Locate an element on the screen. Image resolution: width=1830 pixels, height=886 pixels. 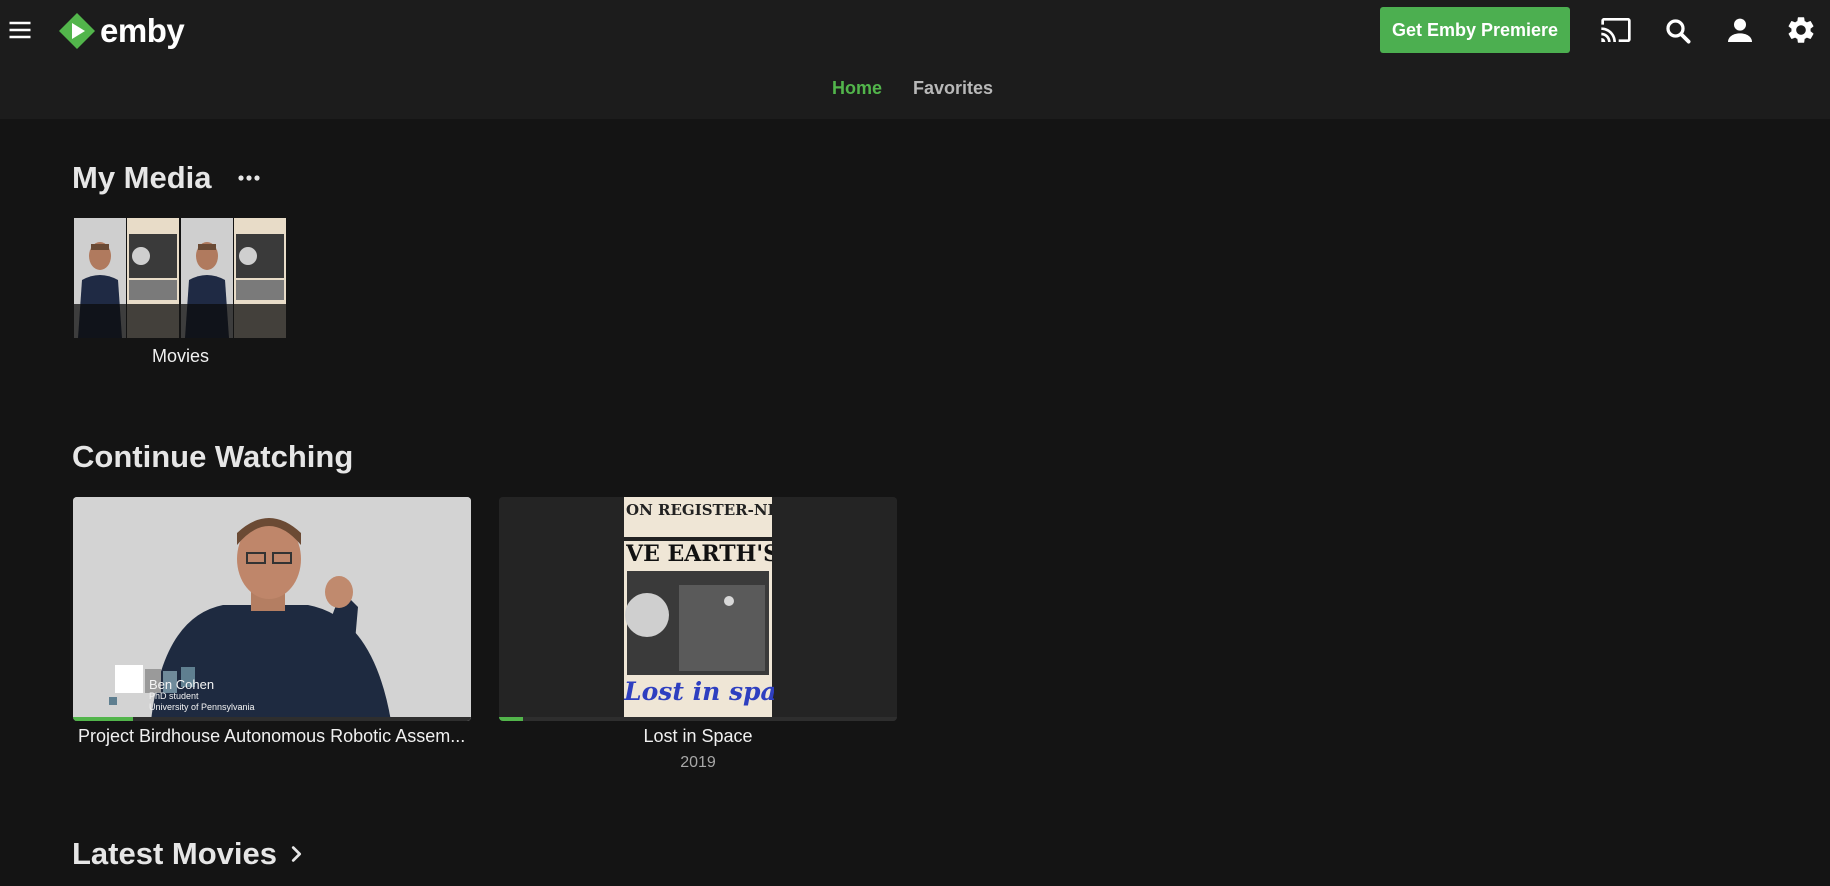
library-label-movies: Movies is located at coordinates (180, 356).